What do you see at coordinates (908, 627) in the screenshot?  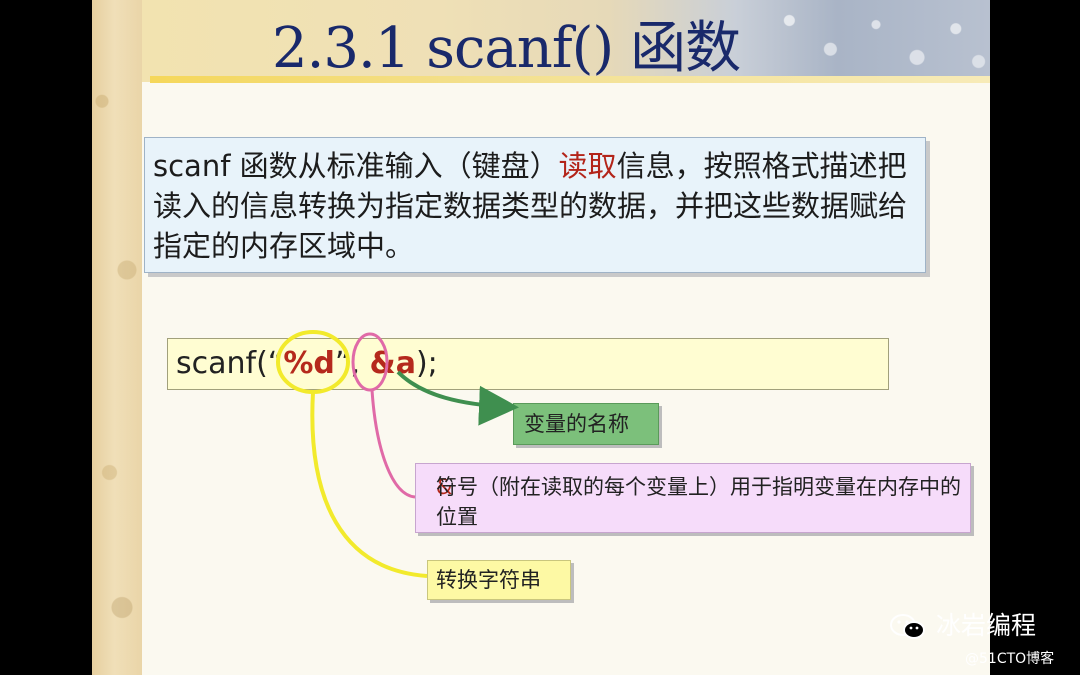 I see `wechat-icon` at bounding box center [908, 627].